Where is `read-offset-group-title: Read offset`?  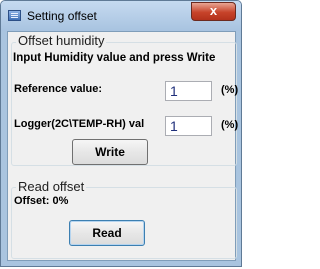 read-offset-group-title: Read offset is located at coordinates (51, 186).